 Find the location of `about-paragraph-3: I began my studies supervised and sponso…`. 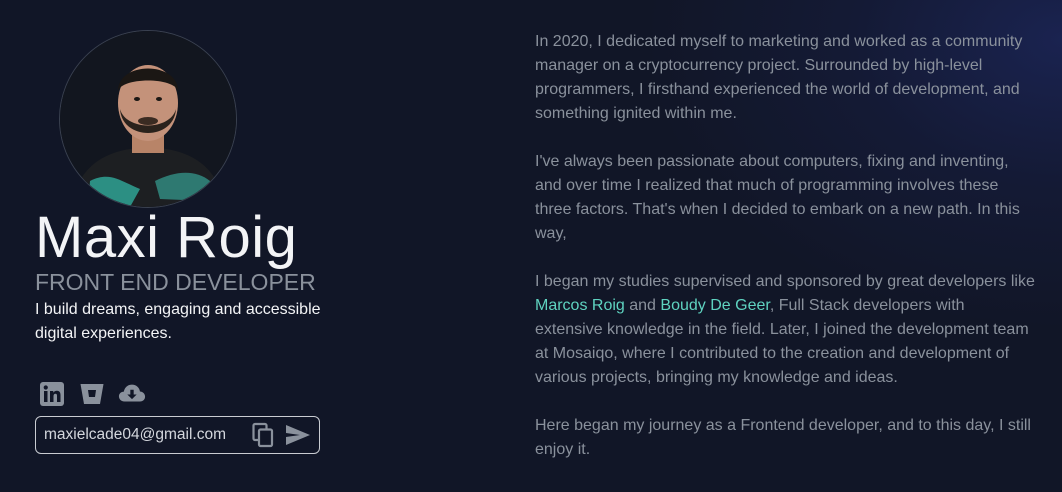

about-paragraph-3: I began my studies supervised and sponso… is located at coordinates (785, 330).